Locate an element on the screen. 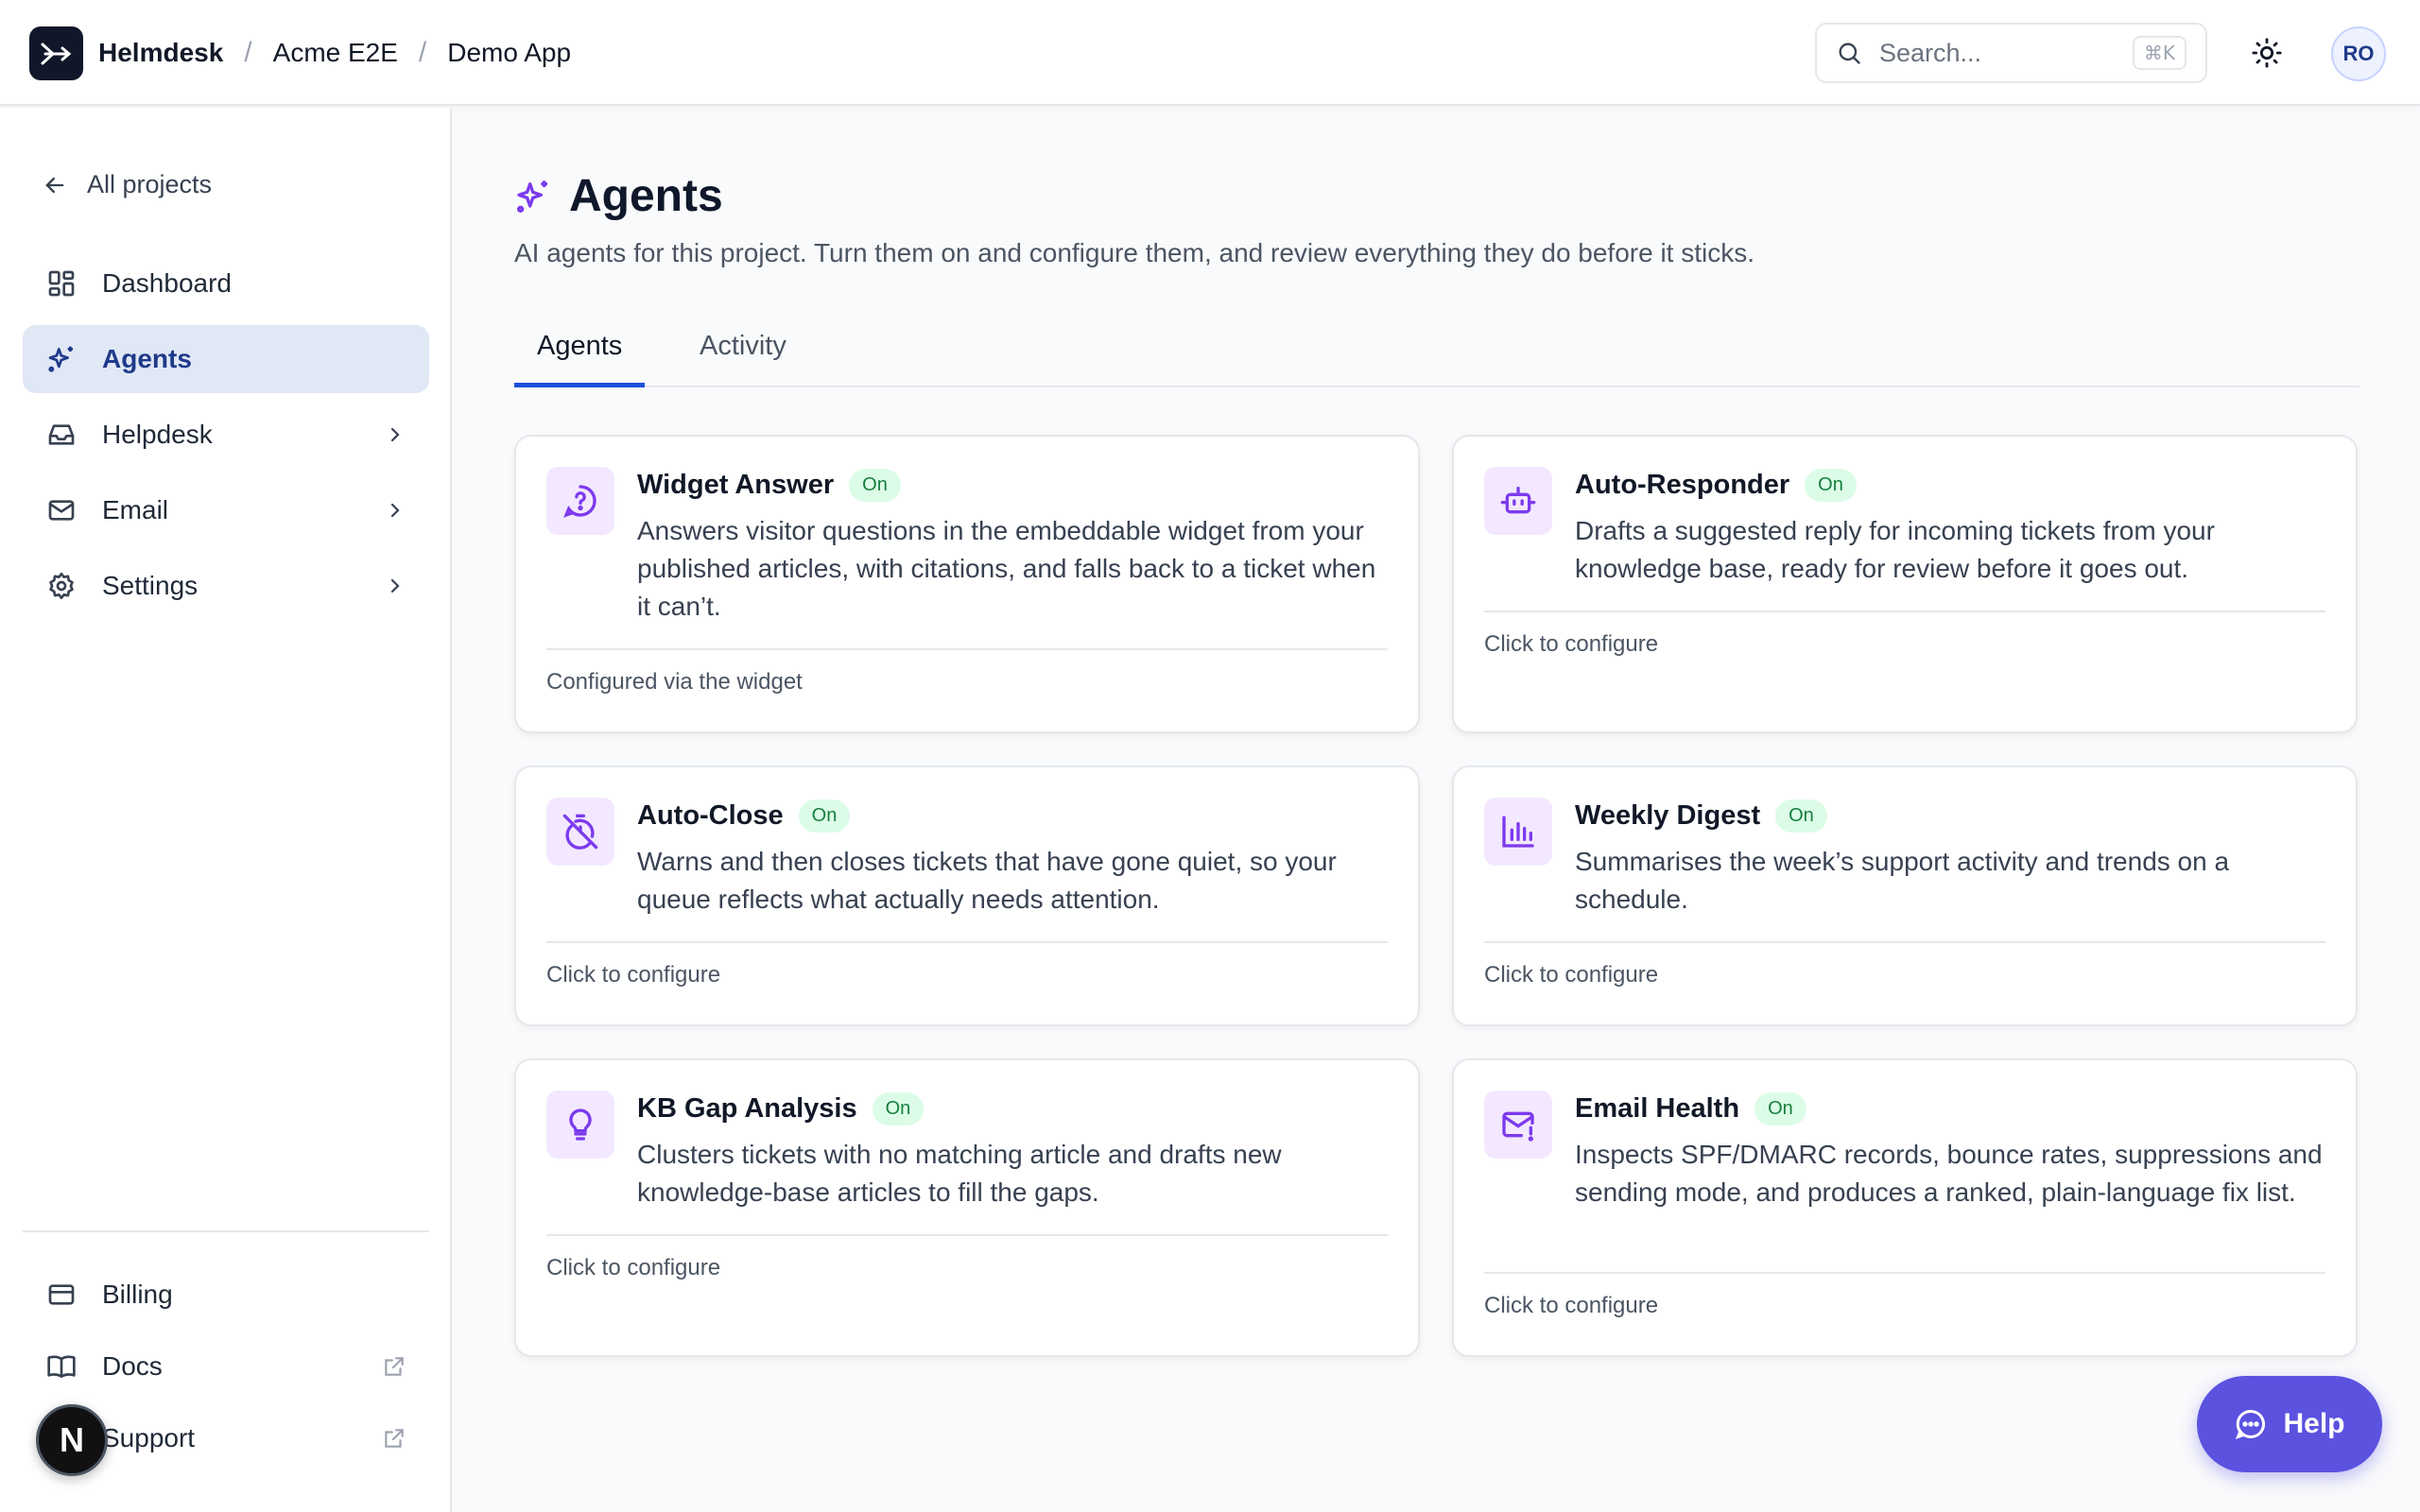 The width and height of the screenshot is (2420, 1512). sidebar-item-label: Helpdesk is located at coordinates (157, 434).